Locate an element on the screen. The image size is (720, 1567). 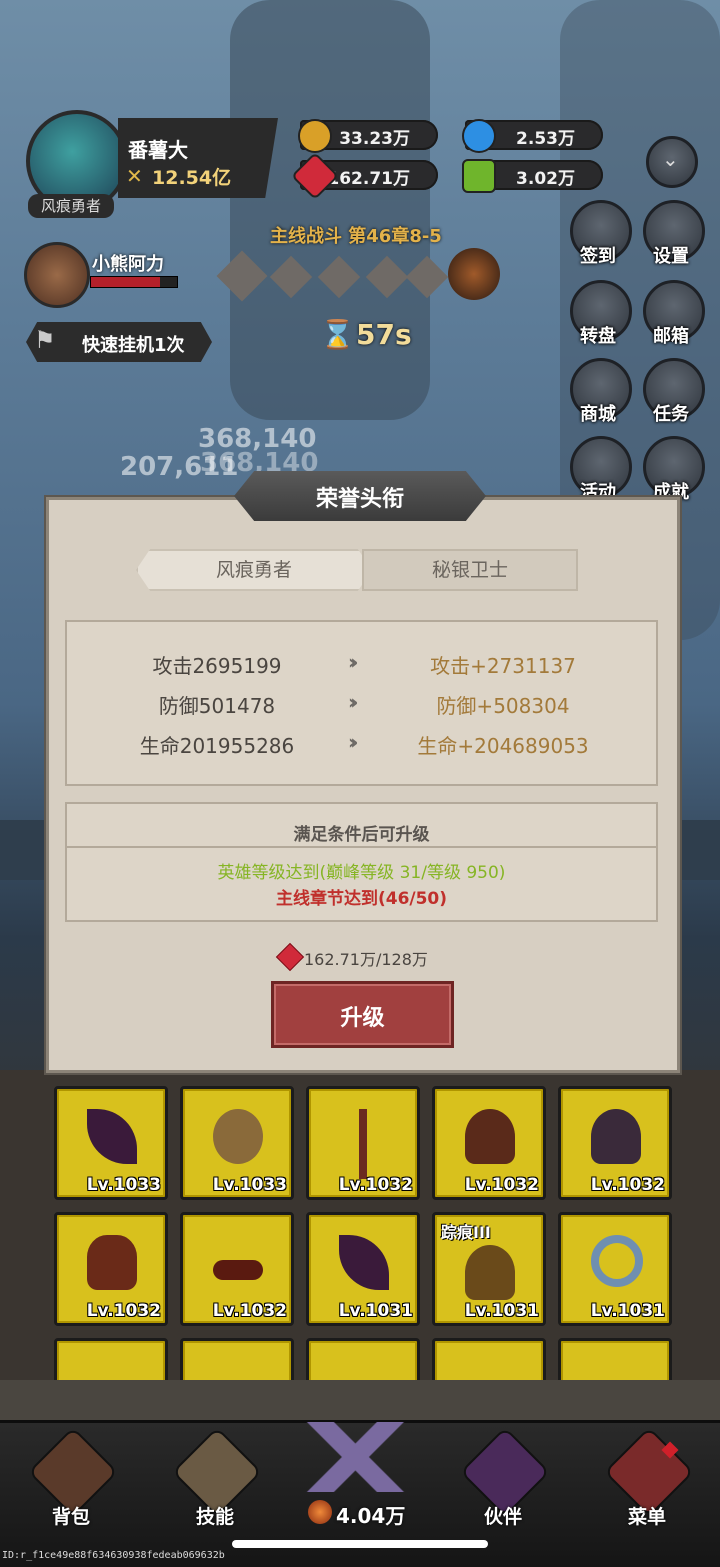
tab-battle-value: 4.04万 is located at coordinates (371, 1516).